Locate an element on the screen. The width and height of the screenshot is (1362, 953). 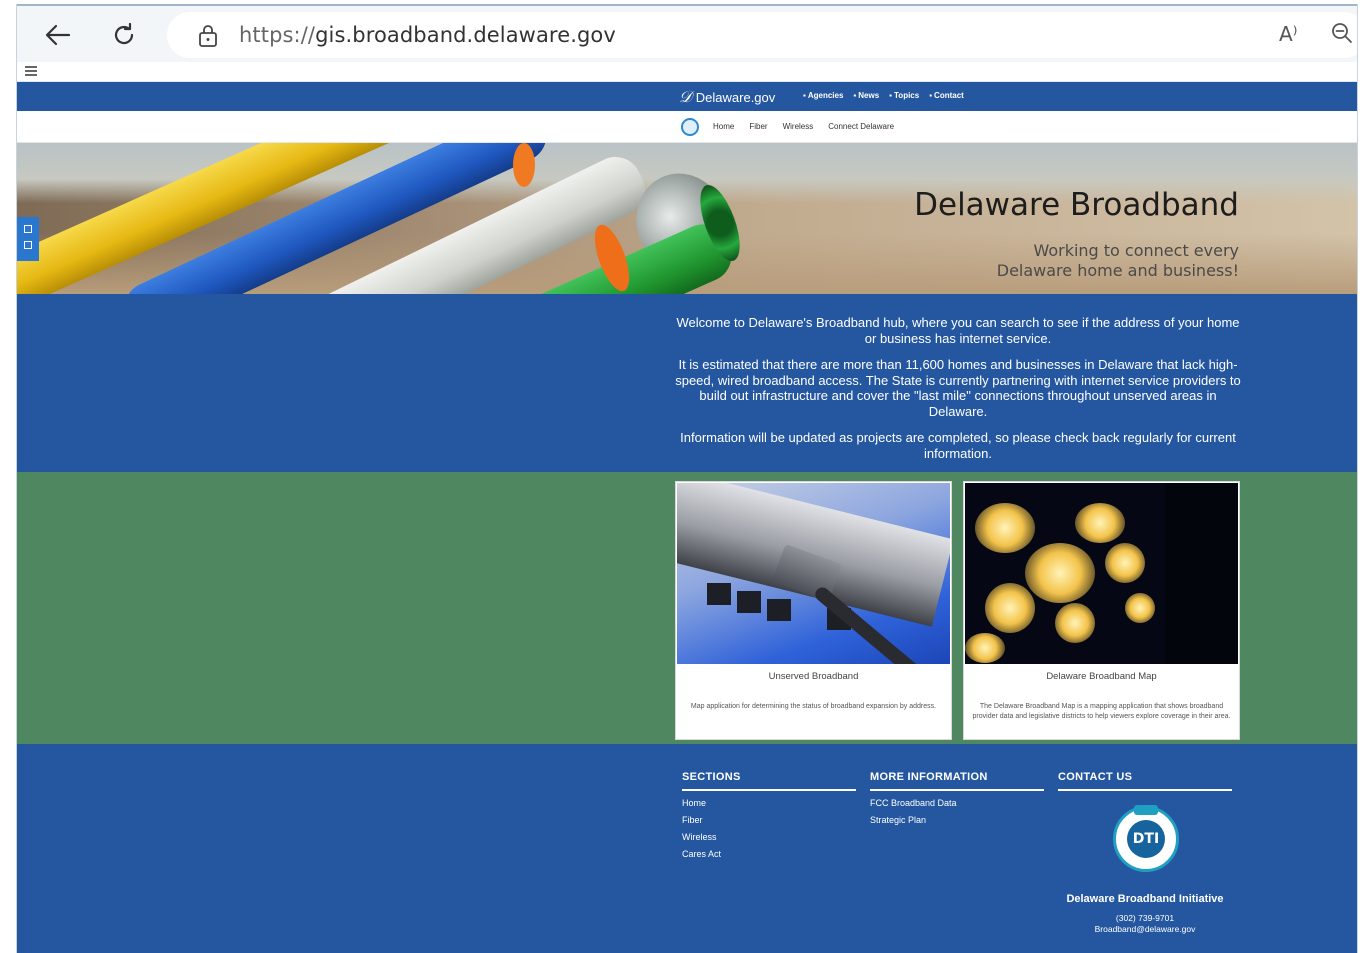
router-image is located at coordinates (813, 573).